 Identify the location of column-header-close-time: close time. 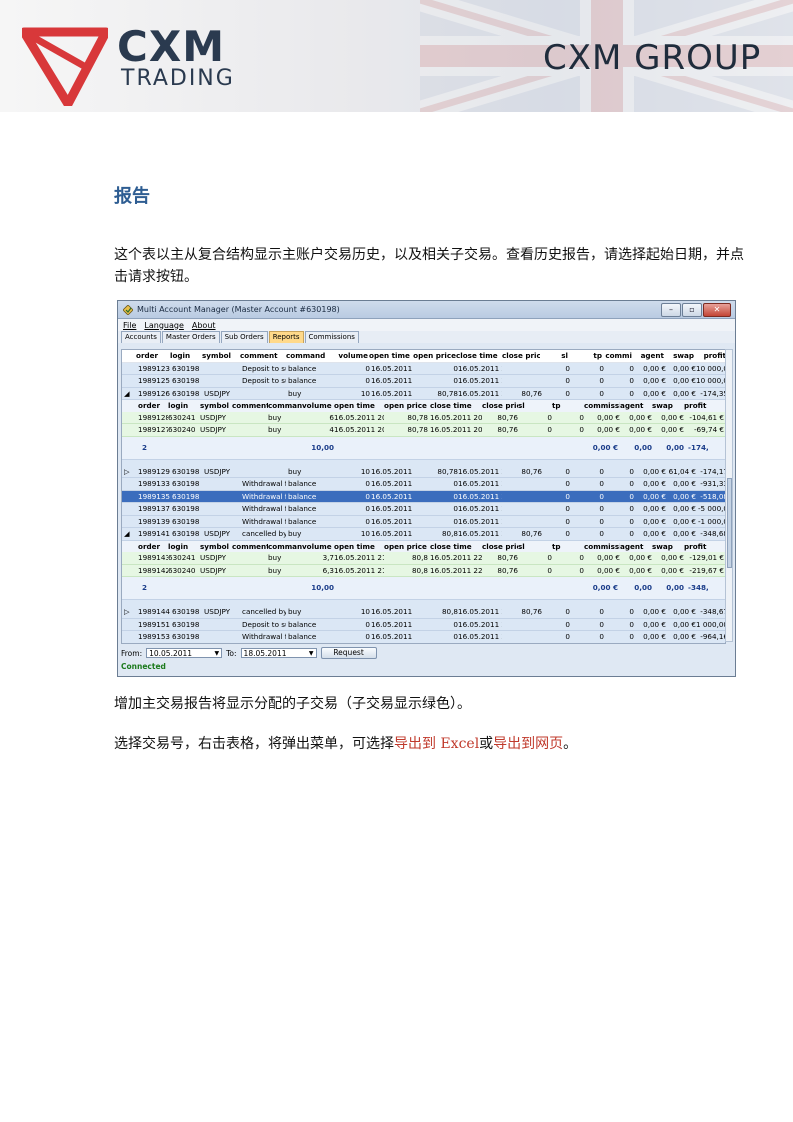
(477, 355).